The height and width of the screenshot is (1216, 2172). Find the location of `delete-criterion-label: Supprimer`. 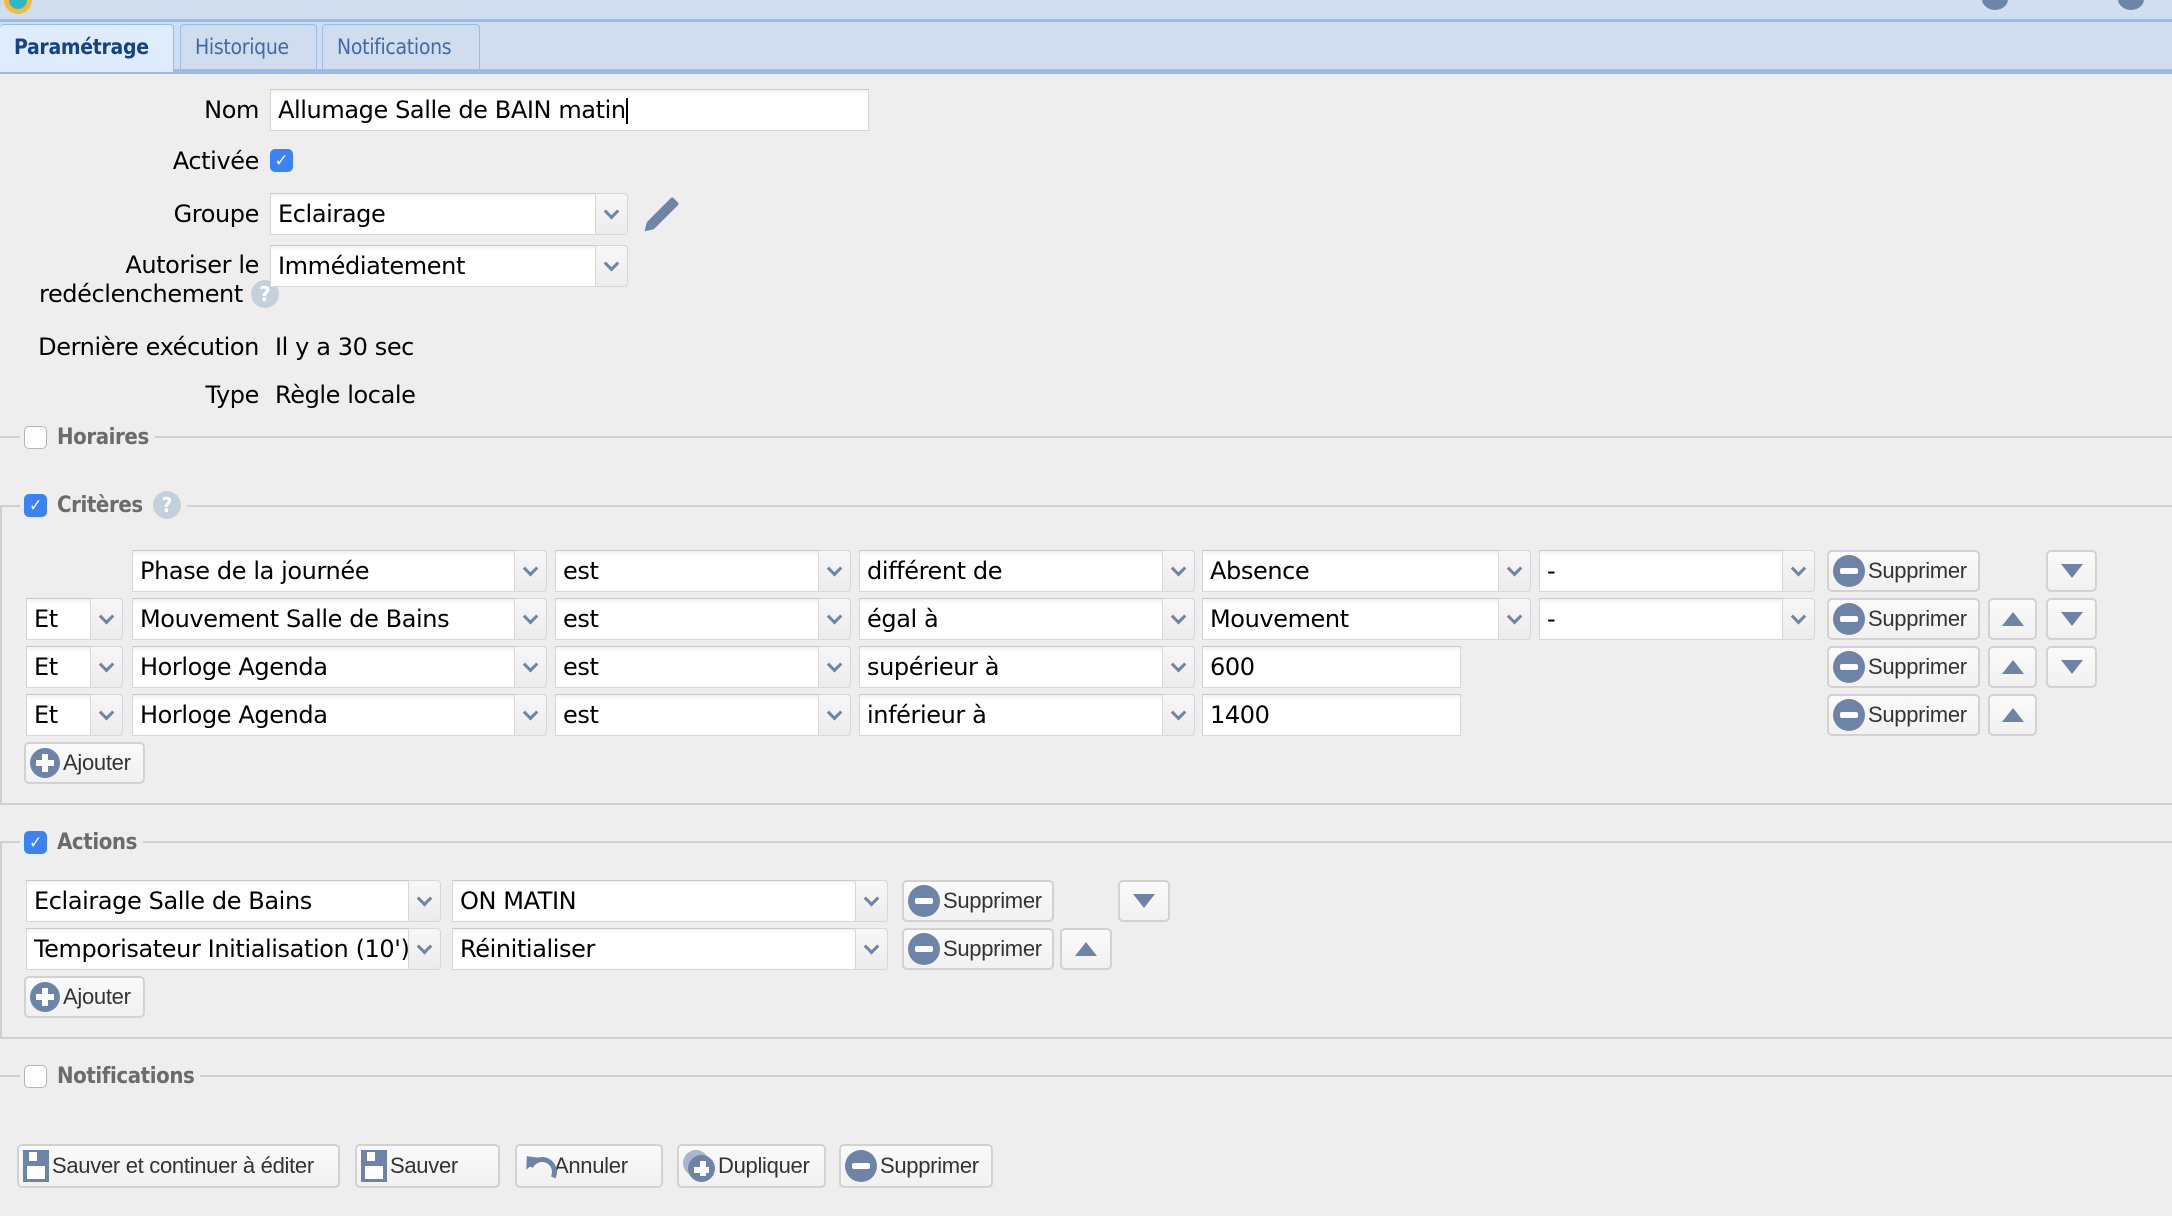

delete-criterion-label: Supprimer is located at coordinates (1917, 618).